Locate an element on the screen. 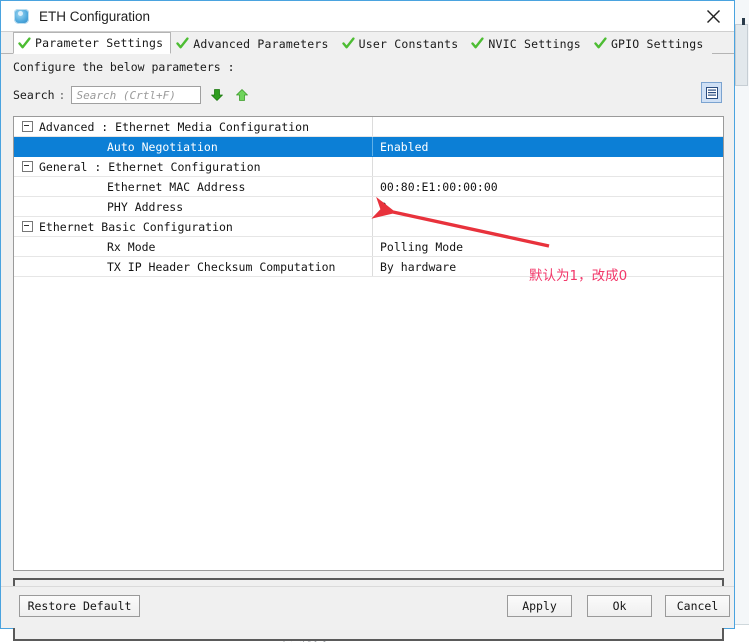 The width and height of the screenshot is (749, 644). dialog-title: ETH Configuration is located at coordinates (95, 16).